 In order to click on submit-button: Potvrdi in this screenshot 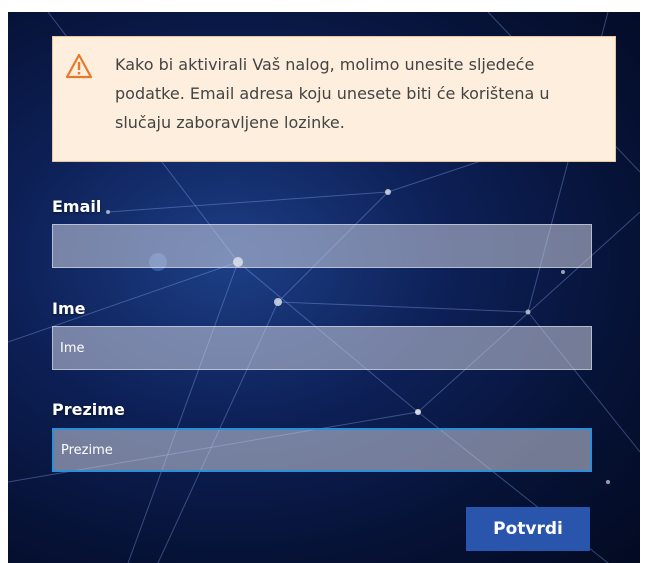, I will do `click(528, 529)`.